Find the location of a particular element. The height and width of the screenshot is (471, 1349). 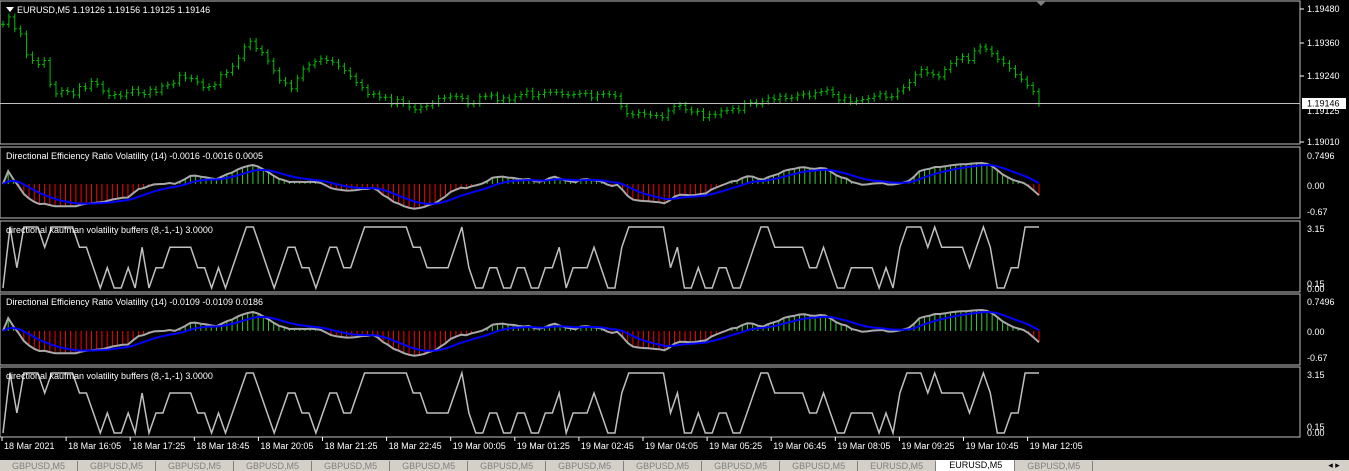

time-label: 18 Mar 17:25 is located at coordinates (158, 446).